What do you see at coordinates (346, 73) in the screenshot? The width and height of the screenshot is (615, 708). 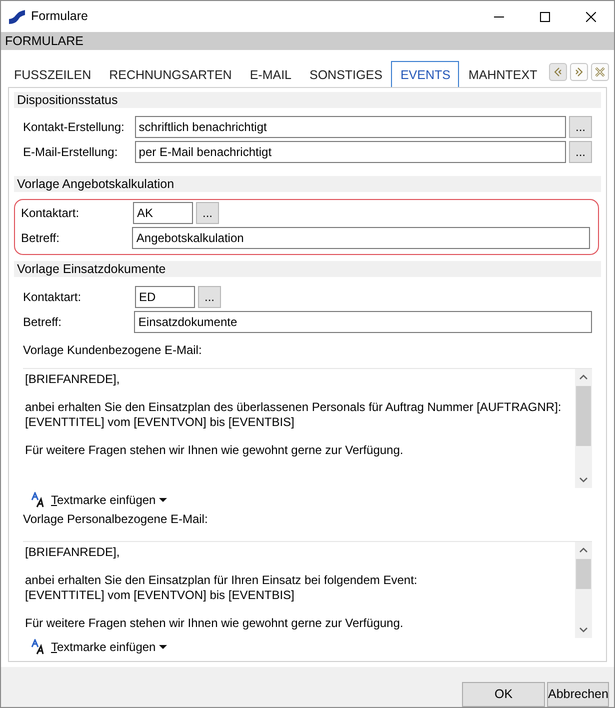 I see `tab: SONSTIGES` at bounding box center [346, 73].